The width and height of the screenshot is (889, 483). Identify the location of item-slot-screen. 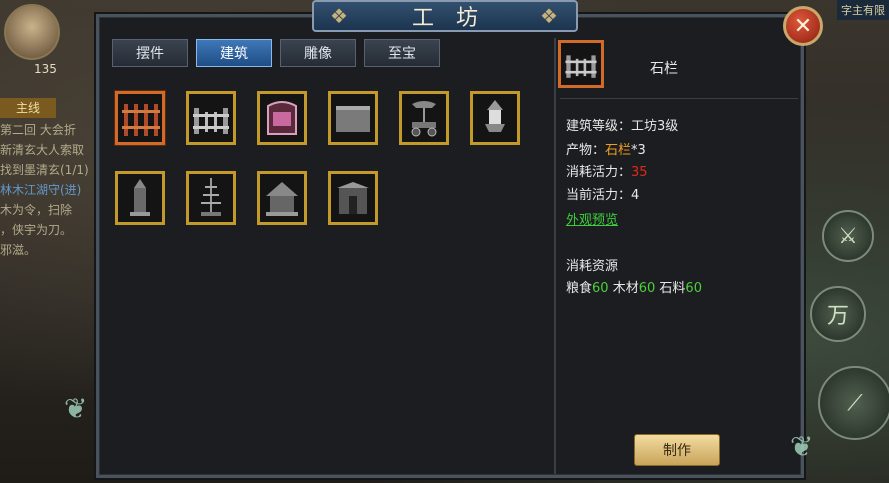
(282, 118).